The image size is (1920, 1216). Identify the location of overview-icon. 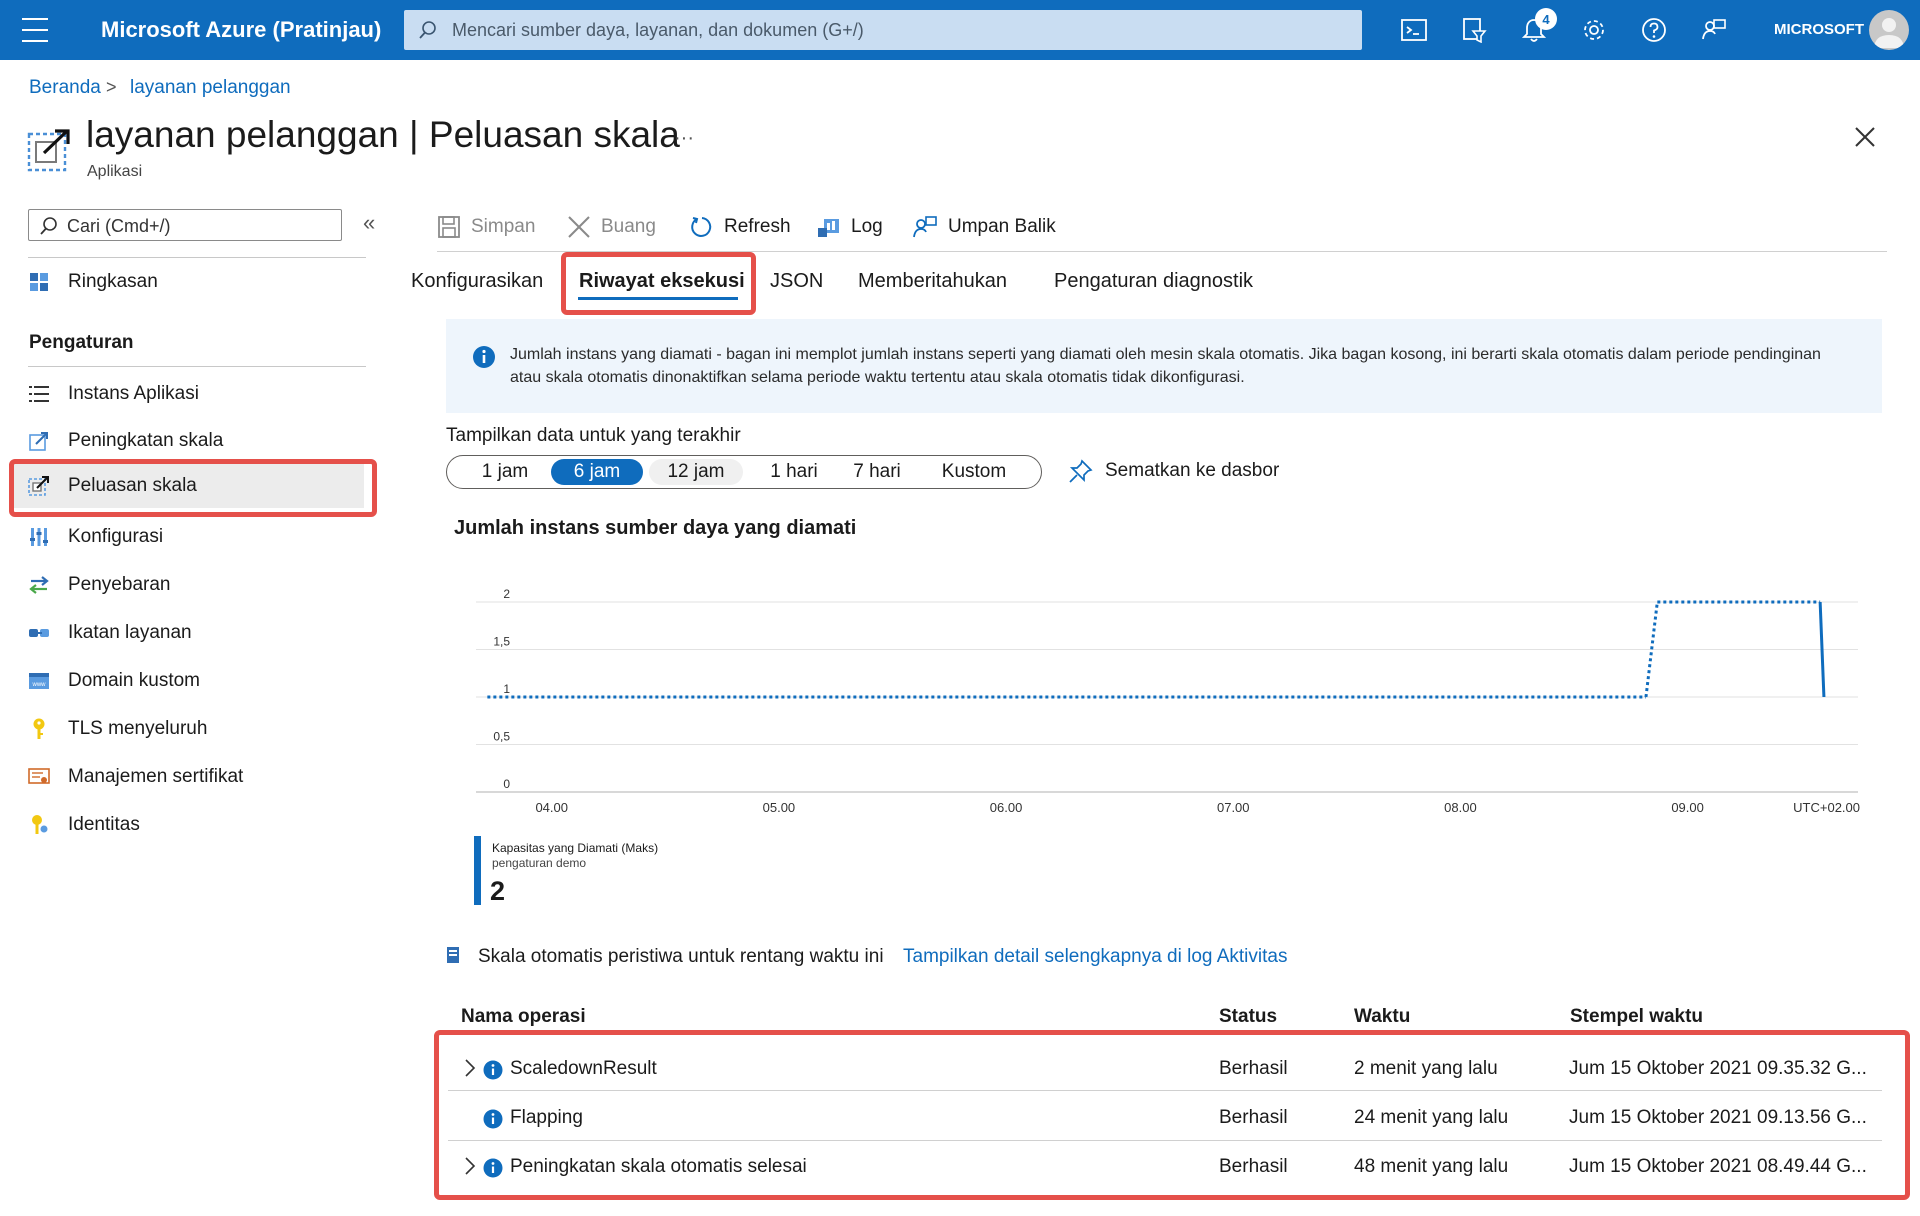
(39, 282).